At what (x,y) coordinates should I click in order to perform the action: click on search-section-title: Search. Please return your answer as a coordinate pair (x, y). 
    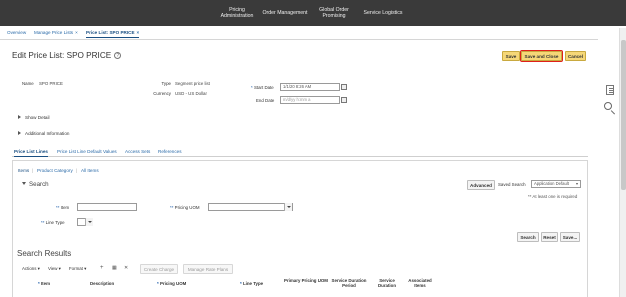
    Looking at the image, I should click on (35, 184).